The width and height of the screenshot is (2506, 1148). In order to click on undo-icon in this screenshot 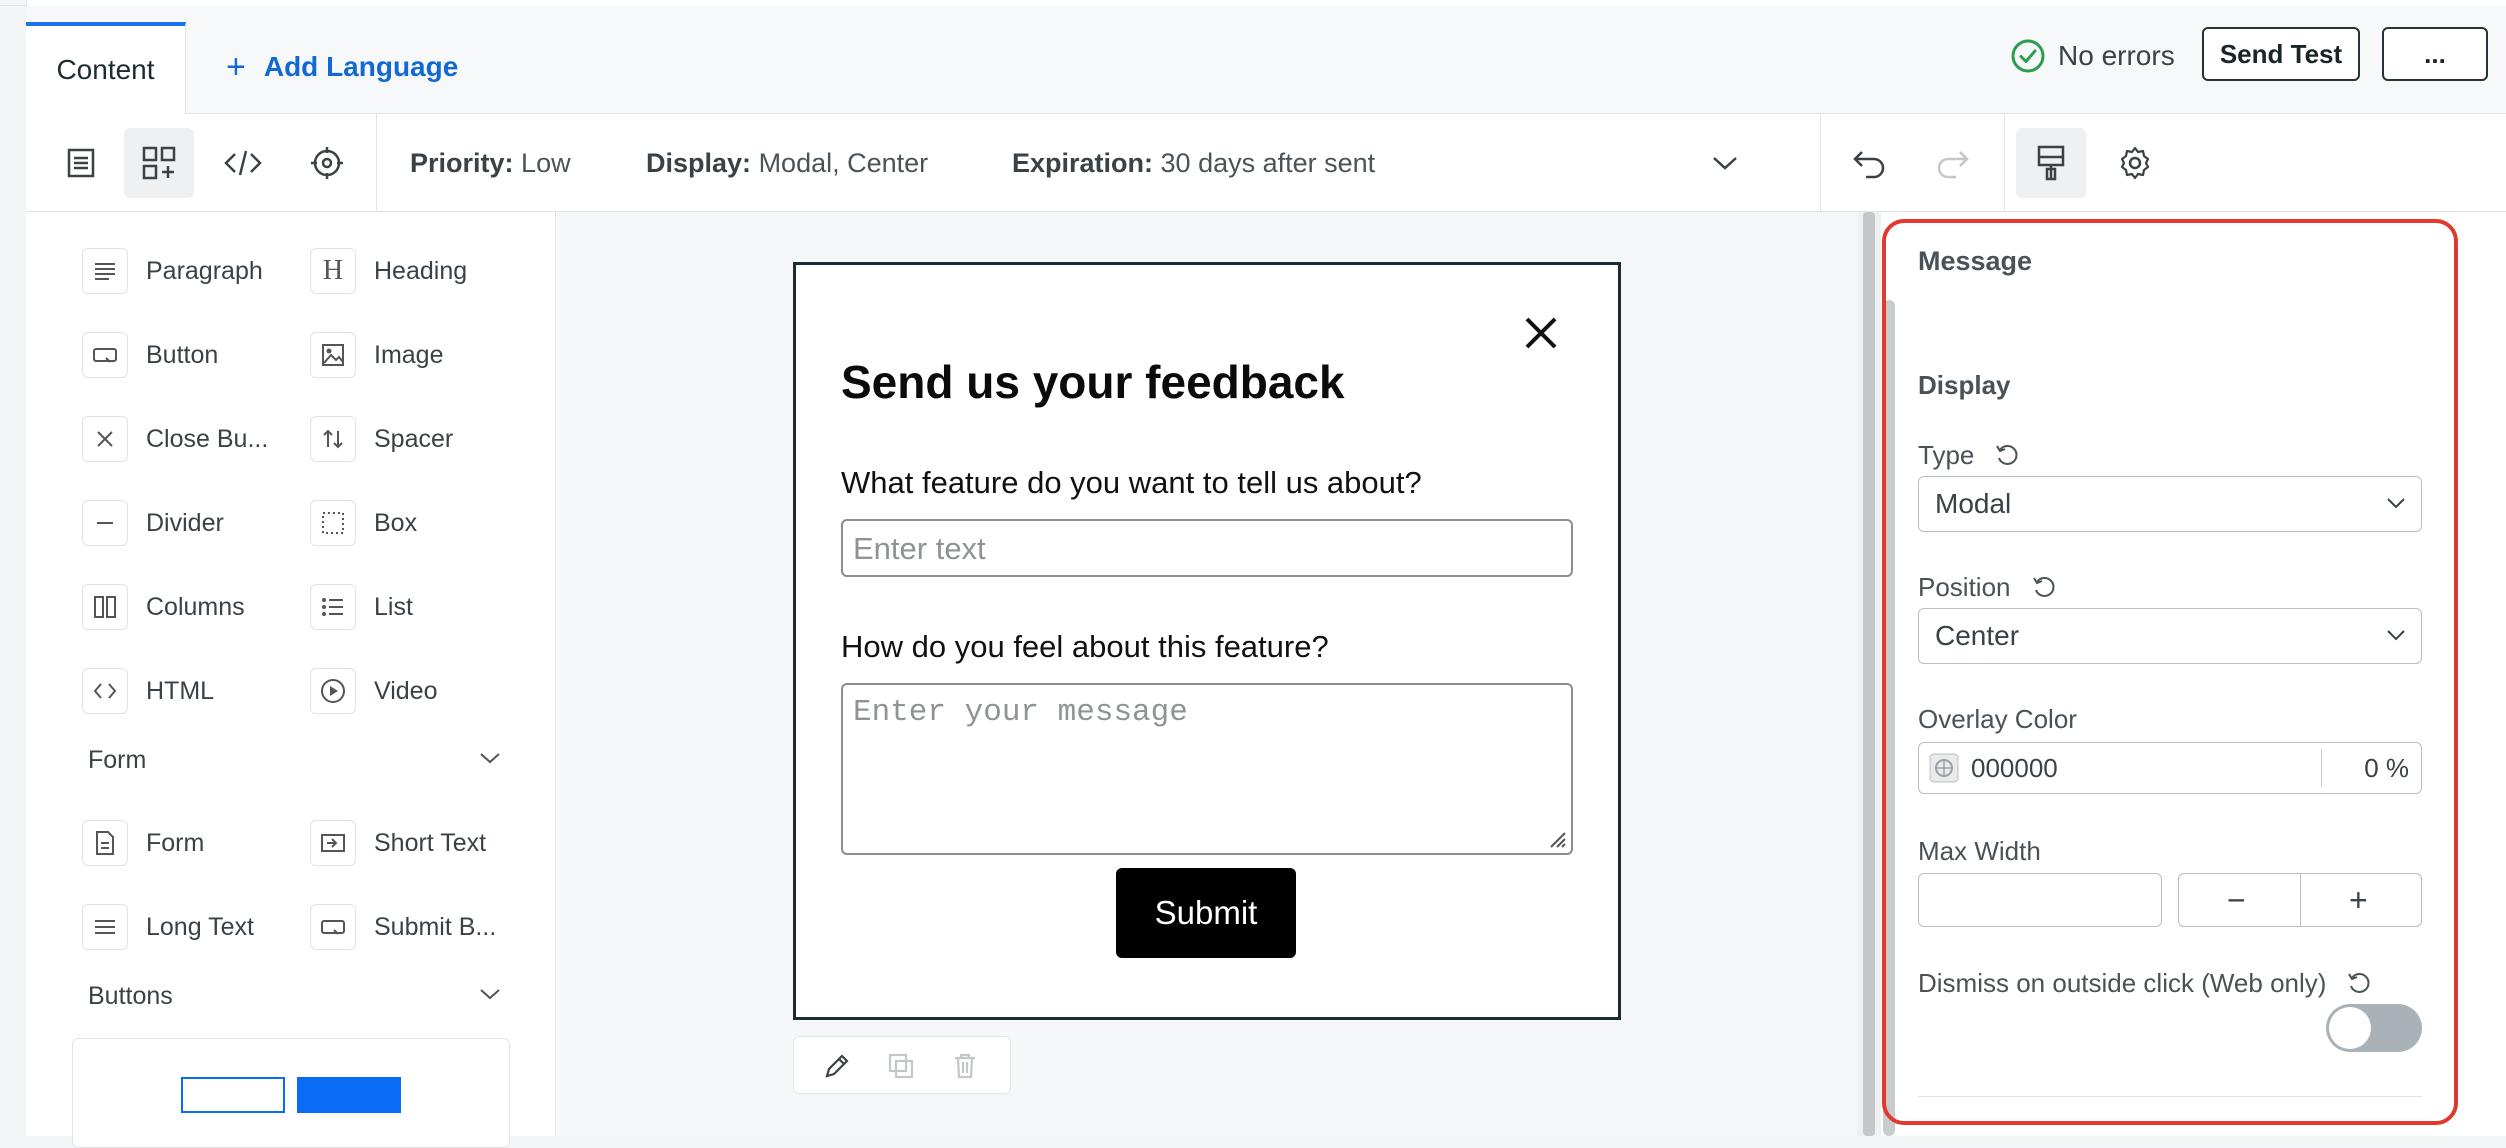, I will do `click(1869, 163)`.